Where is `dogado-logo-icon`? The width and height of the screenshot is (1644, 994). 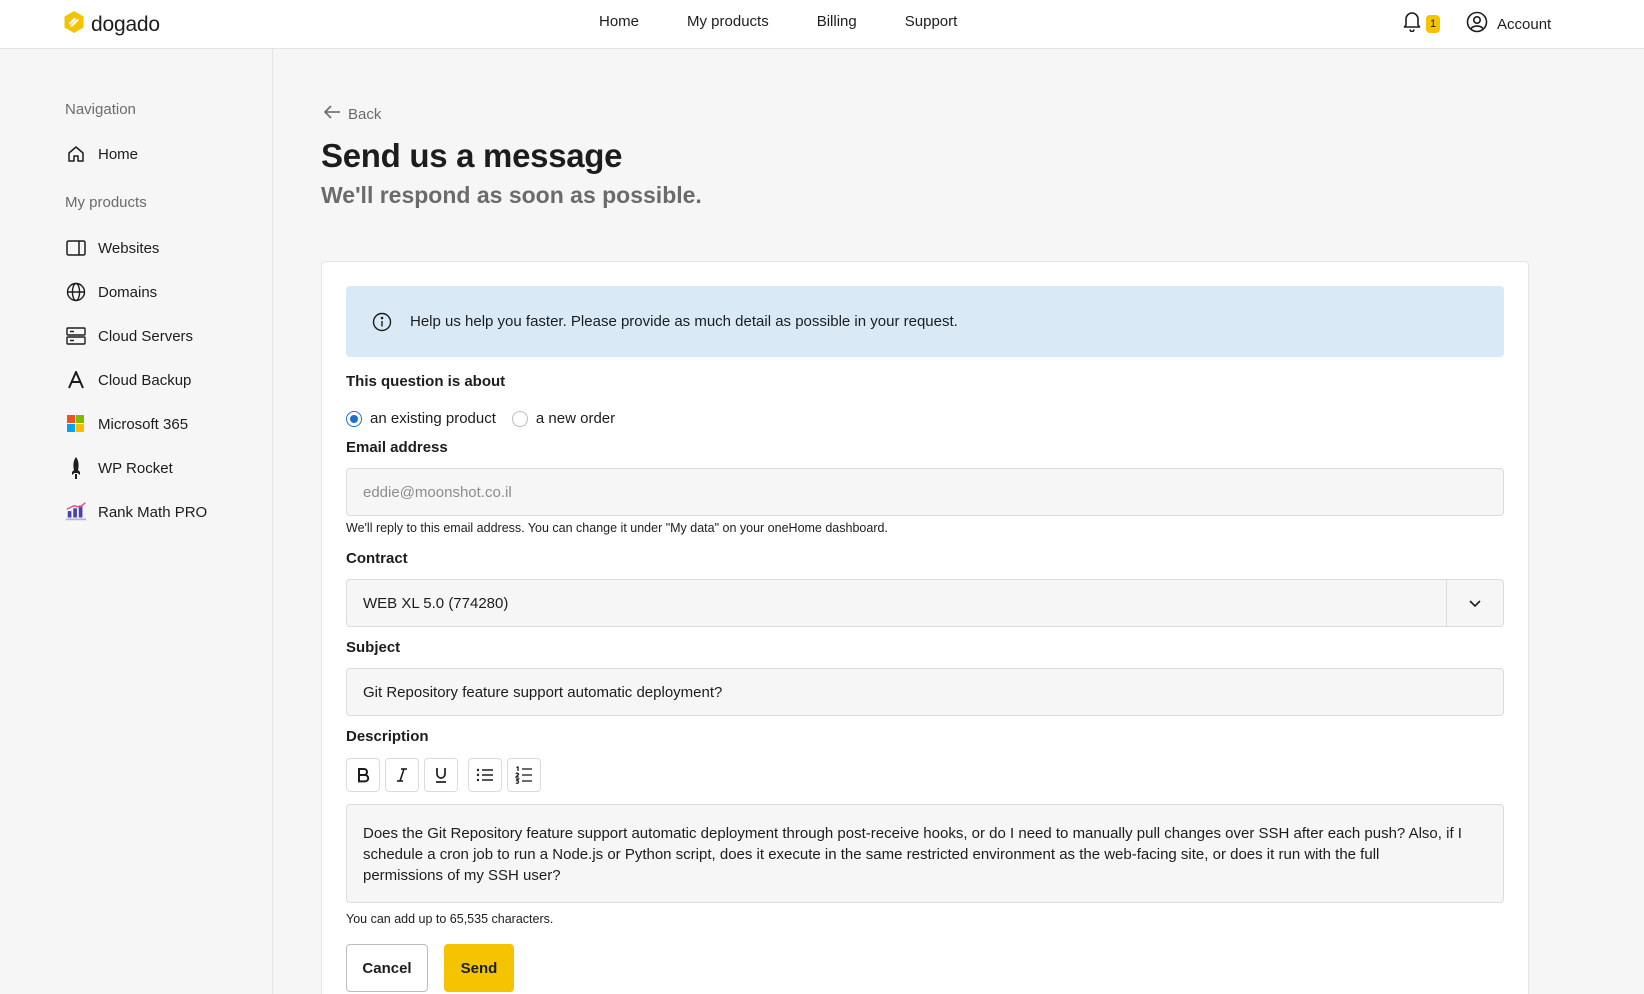
dogado-logo-icon is located at coordinates (74, 24).